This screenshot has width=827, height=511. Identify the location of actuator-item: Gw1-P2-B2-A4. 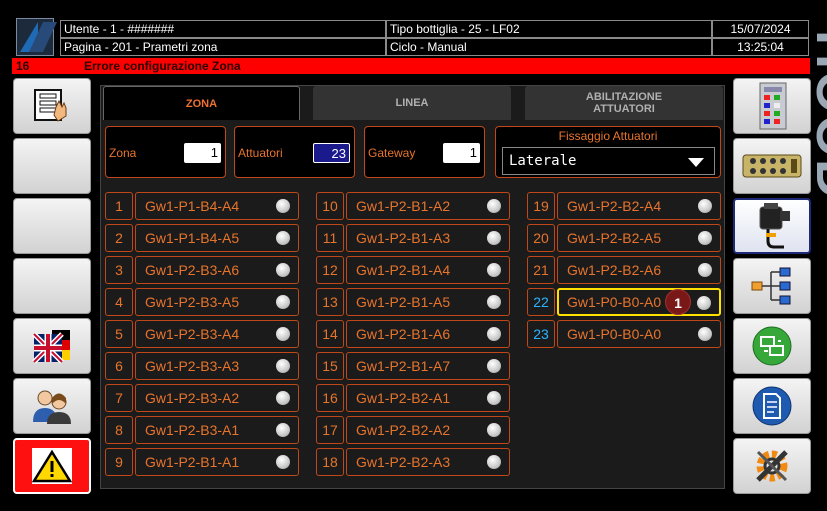
(639, 206).